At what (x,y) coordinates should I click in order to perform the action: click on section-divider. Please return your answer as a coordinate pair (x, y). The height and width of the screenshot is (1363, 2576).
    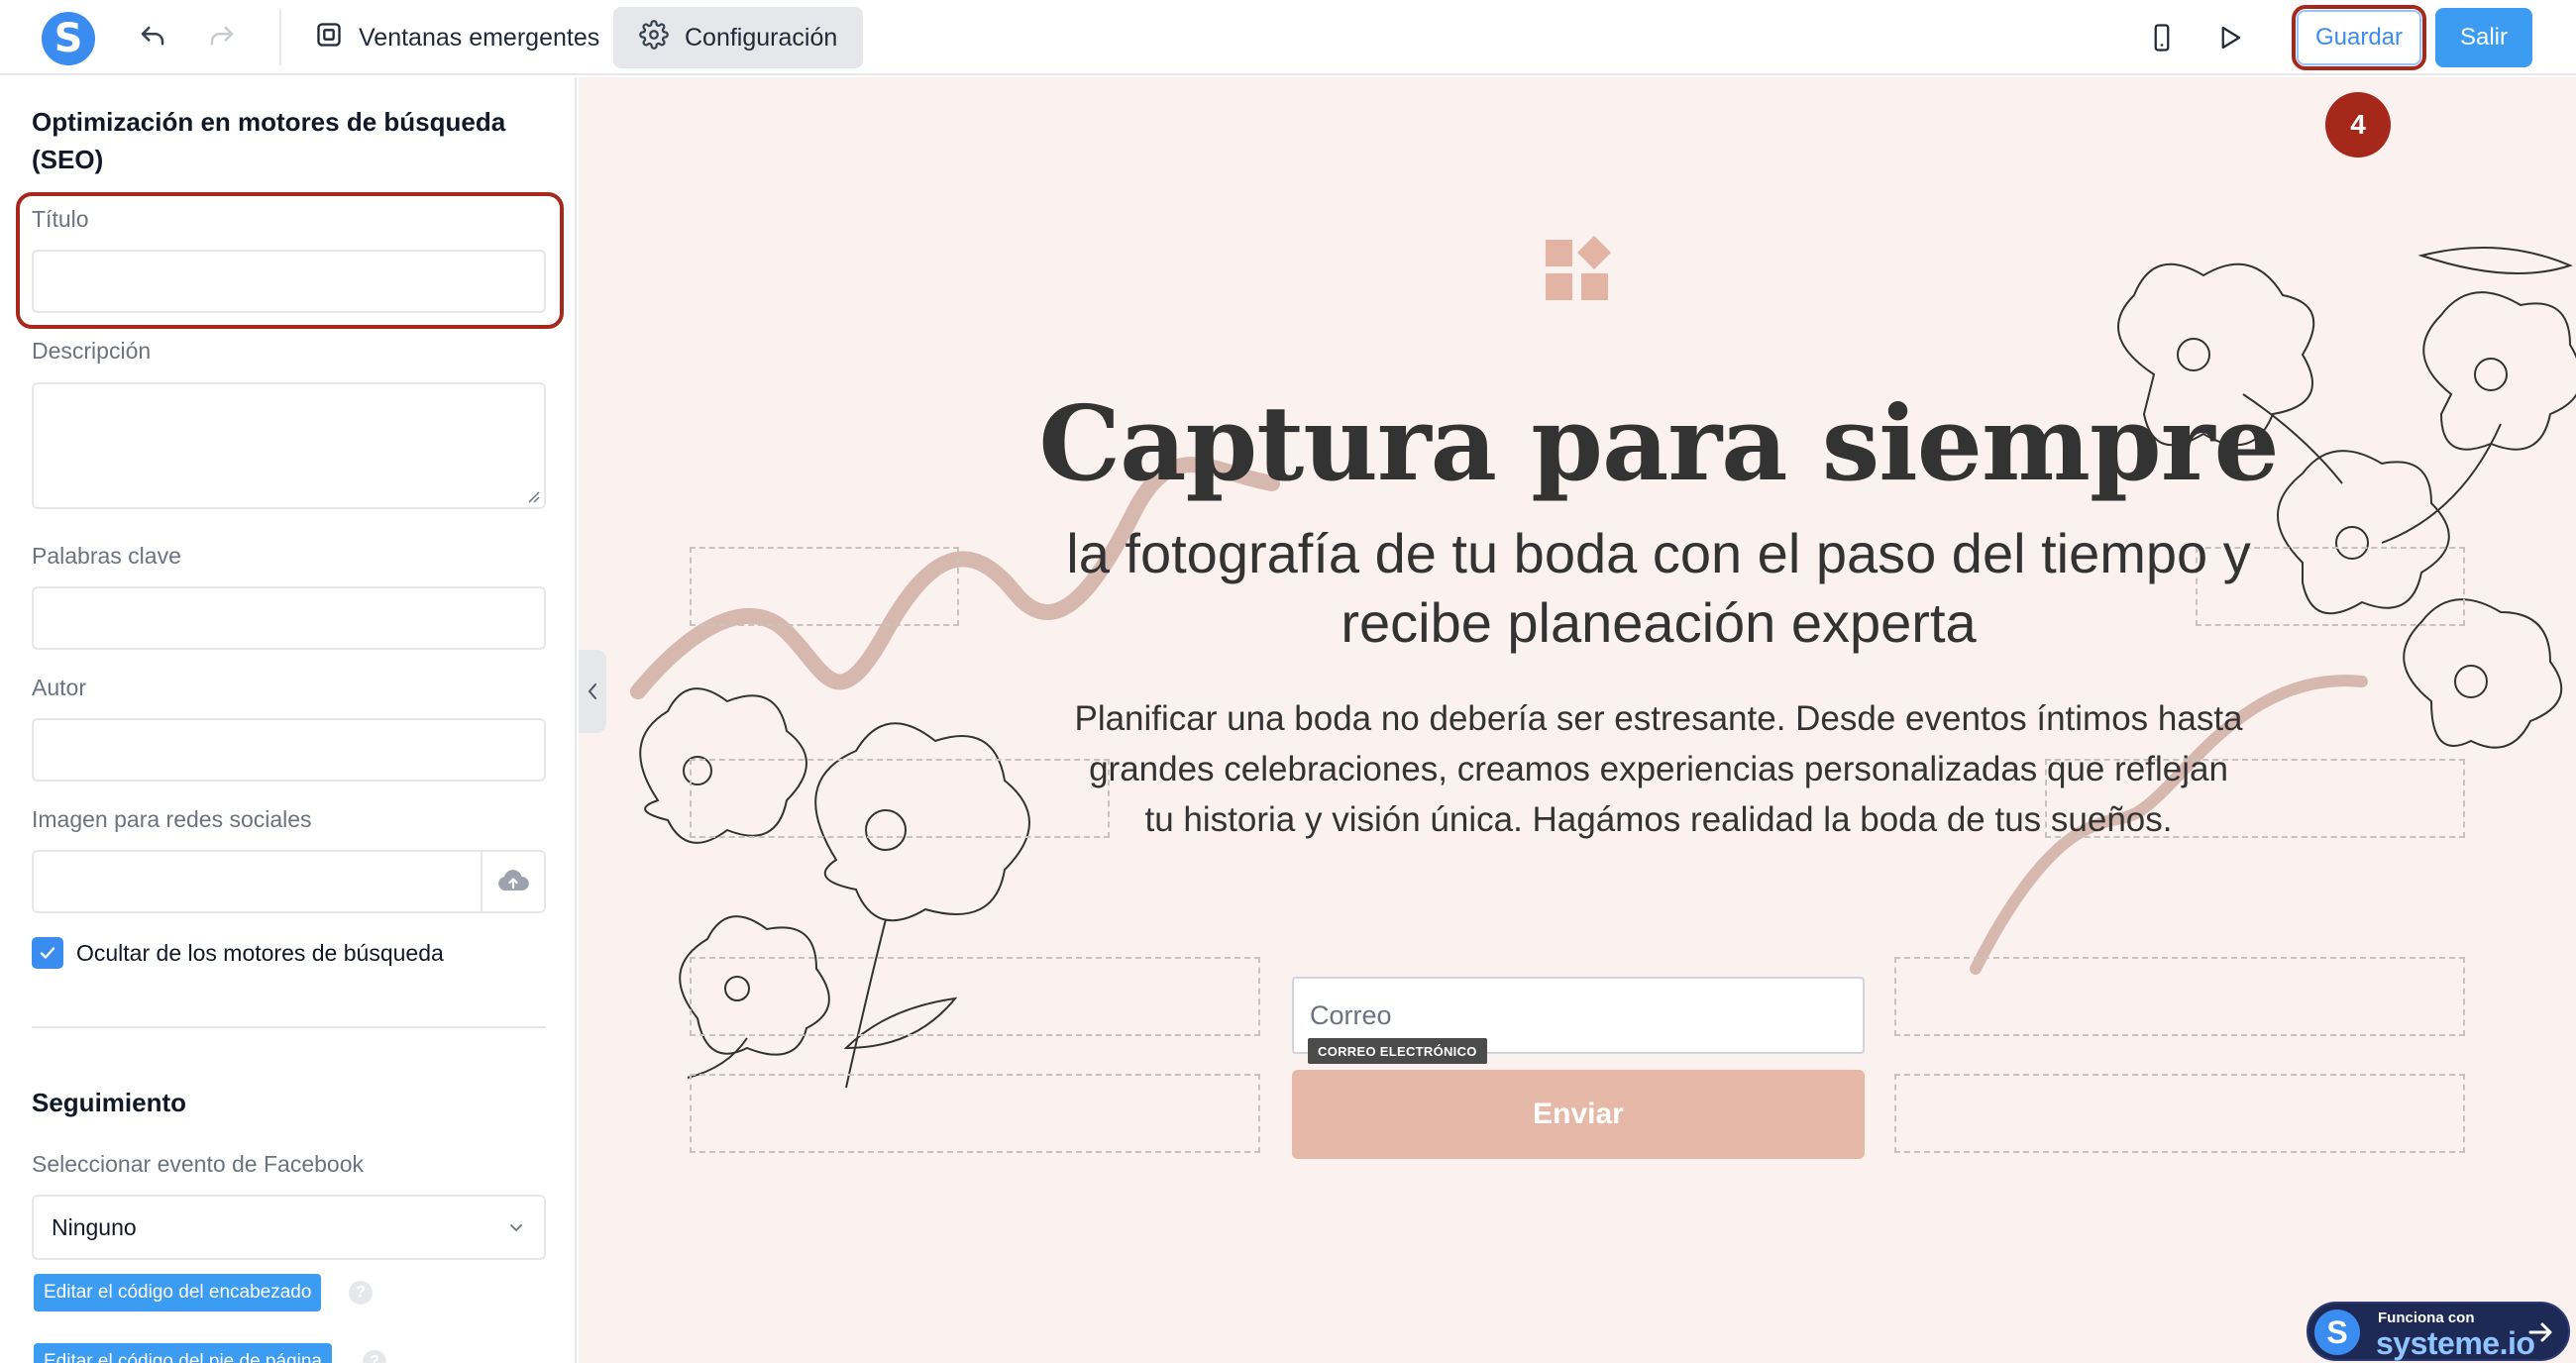
    Looking at the image, I should click on (289, 1027).